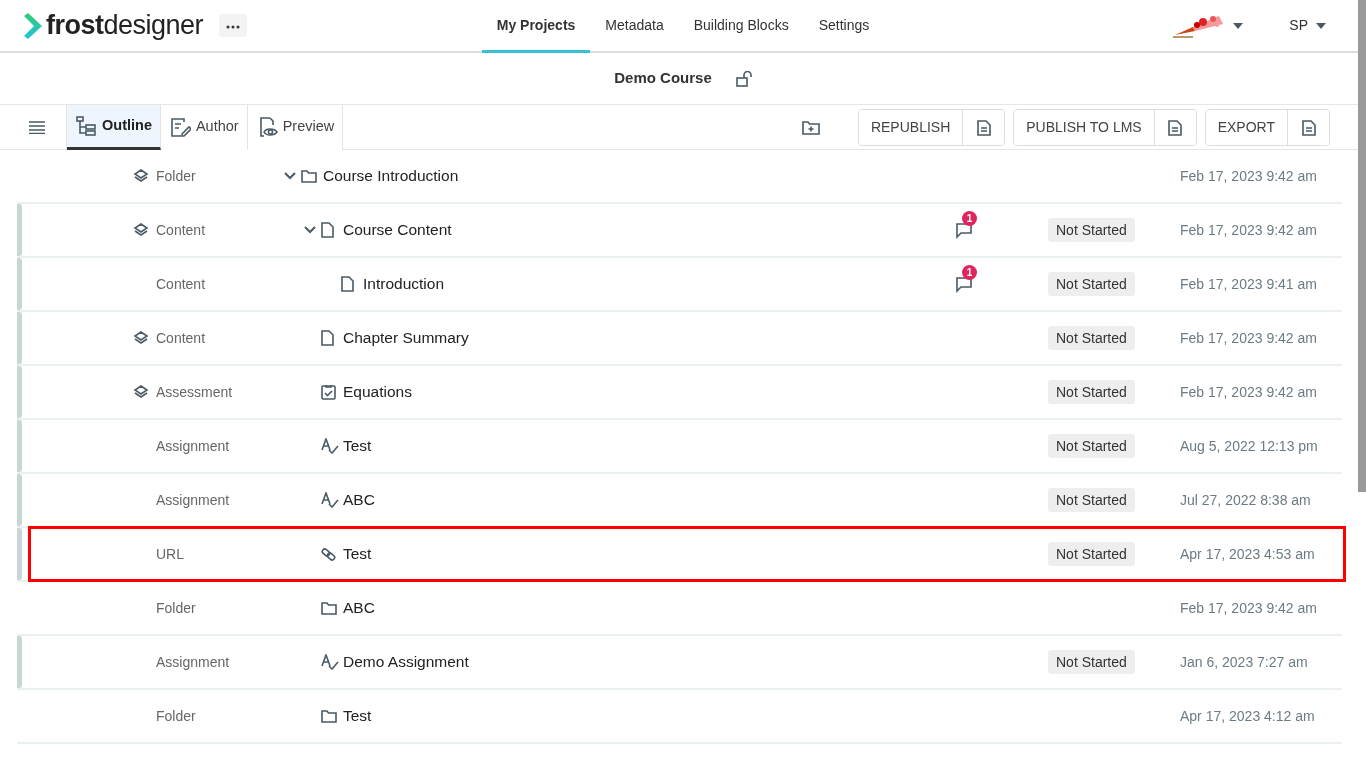 The image size is (1366, 768). Describe the element at coordinates (1246, 500) in the screenshot. I see `item-date: Jul 27, 2022 8:38 am` at that location.